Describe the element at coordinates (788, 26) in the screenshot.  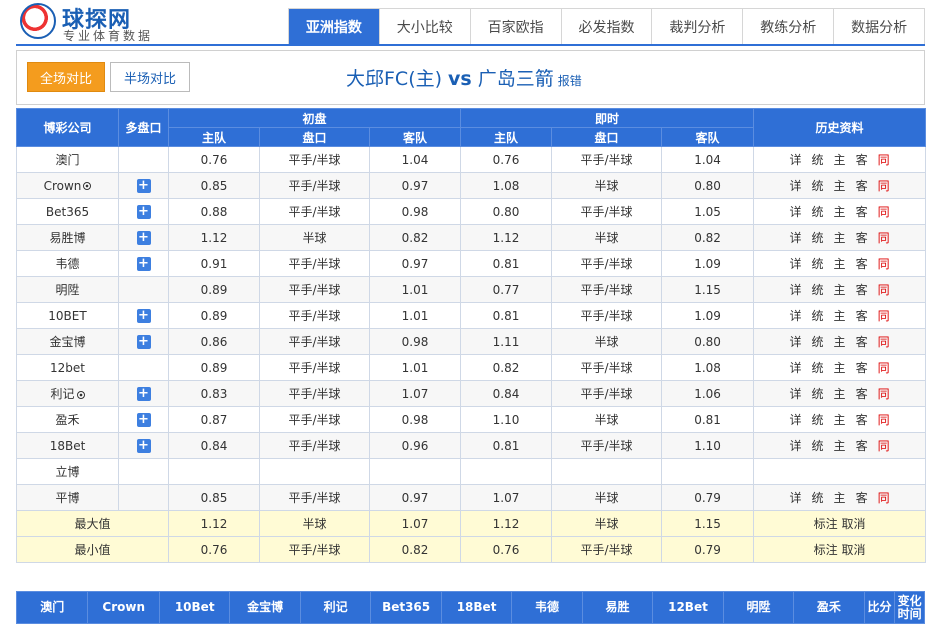
I see `tab-coach-analysis: 教练分析` at that location.